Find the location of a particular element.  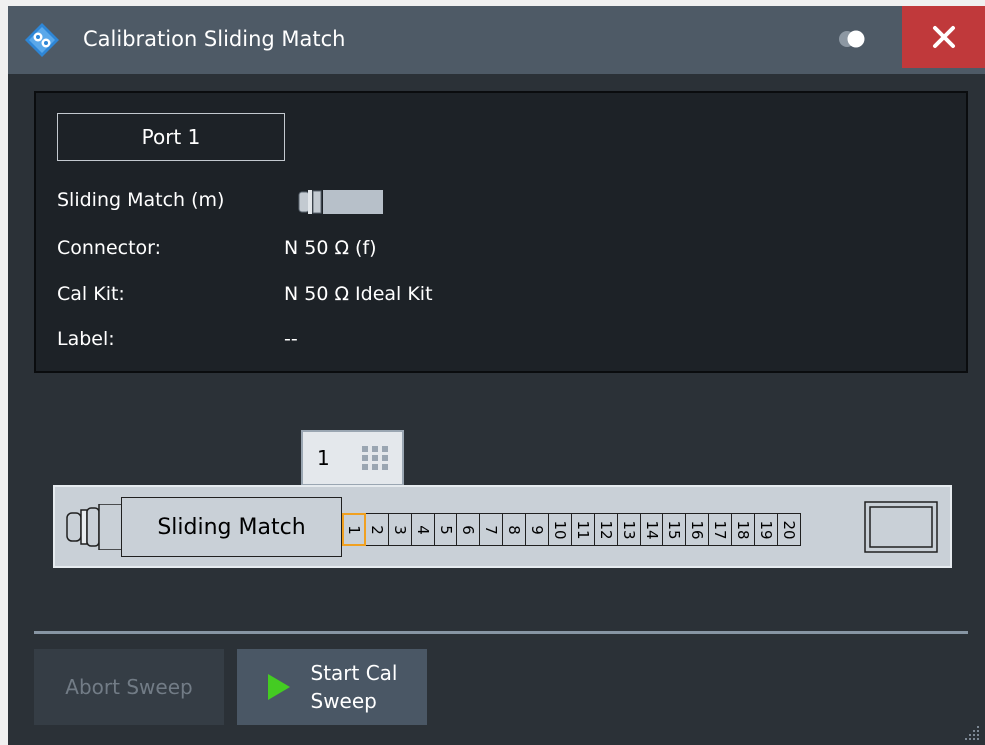

standard-label: Sliding Match (m) is located at coordinates (141, 200).